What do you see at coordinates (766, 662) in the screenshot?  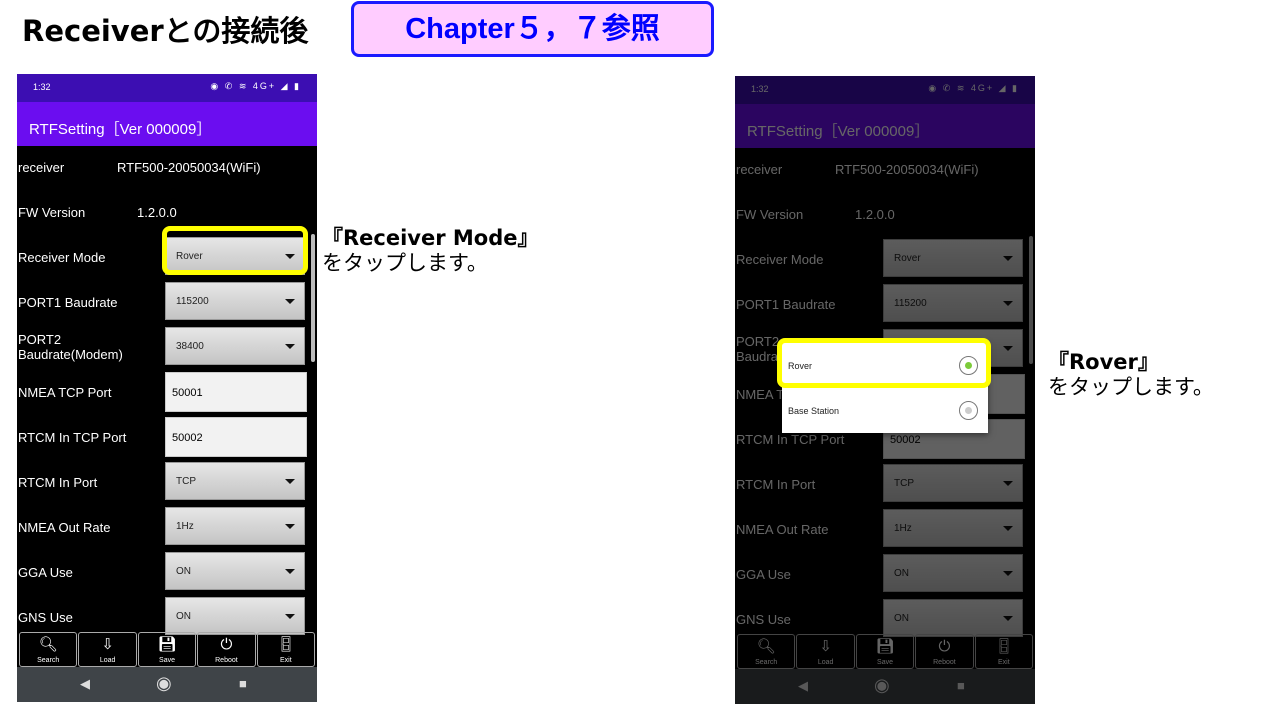 I see `toolbar-label: Search` at bounding box center [766, 662].